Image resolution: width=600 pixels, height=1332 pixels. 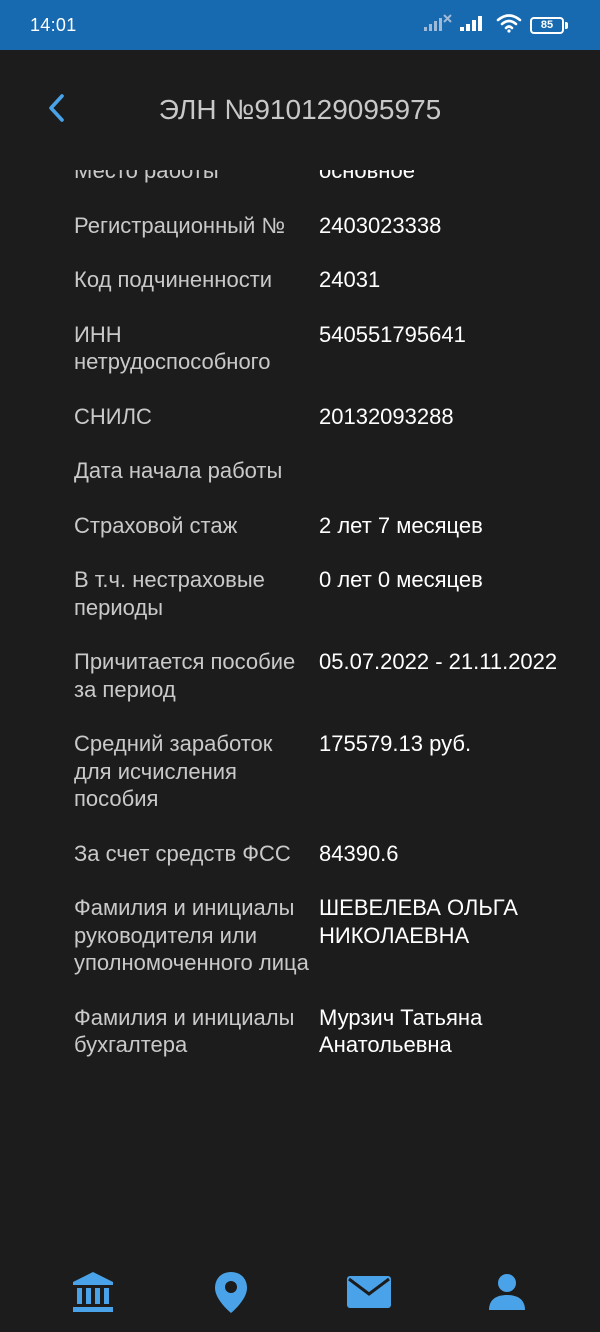 I want to click on field-value: 2 лет 7 месяцев, so click(x=401, y=525).